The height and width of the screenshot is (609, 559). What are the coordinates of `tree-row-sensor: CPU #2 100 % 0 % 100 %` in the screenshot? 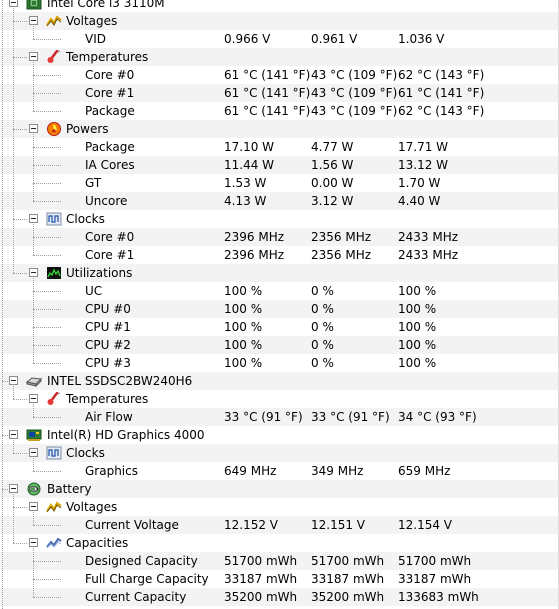 It's located at (279, 345).